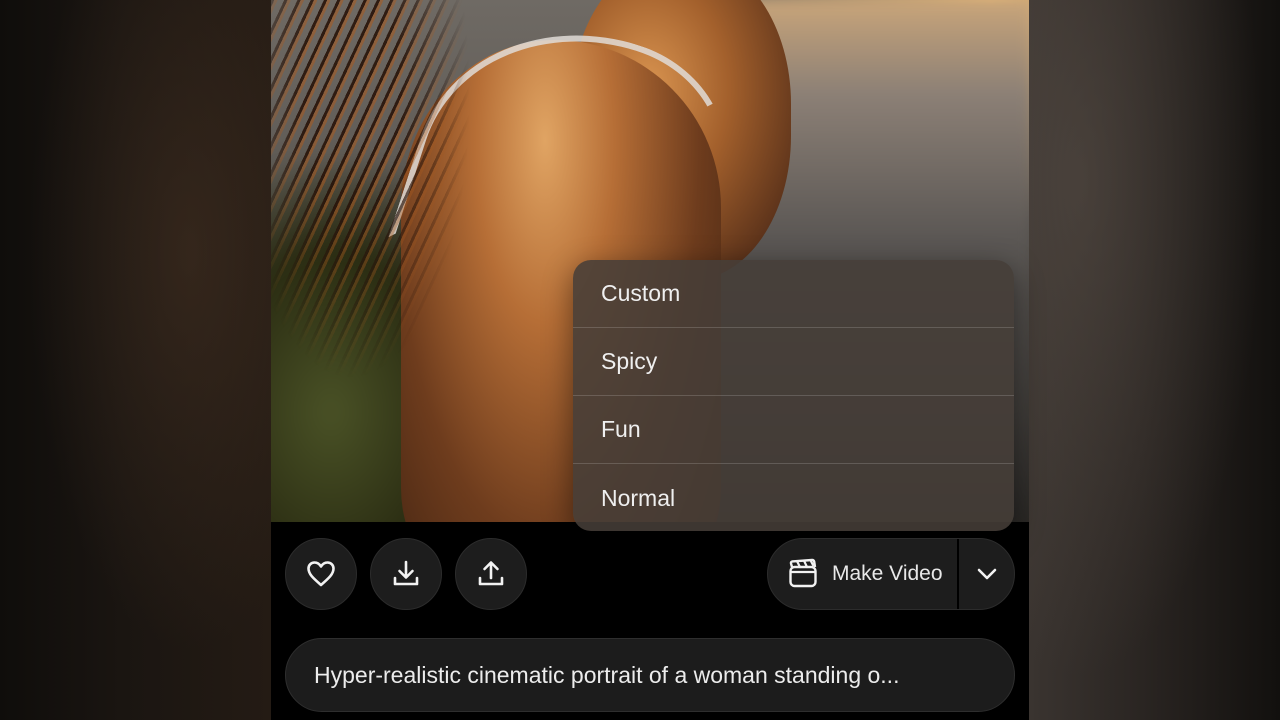 The height and width of the screenshot is (720, 1280). I want to click on make-video-label: Make Video, so click(887, 573).